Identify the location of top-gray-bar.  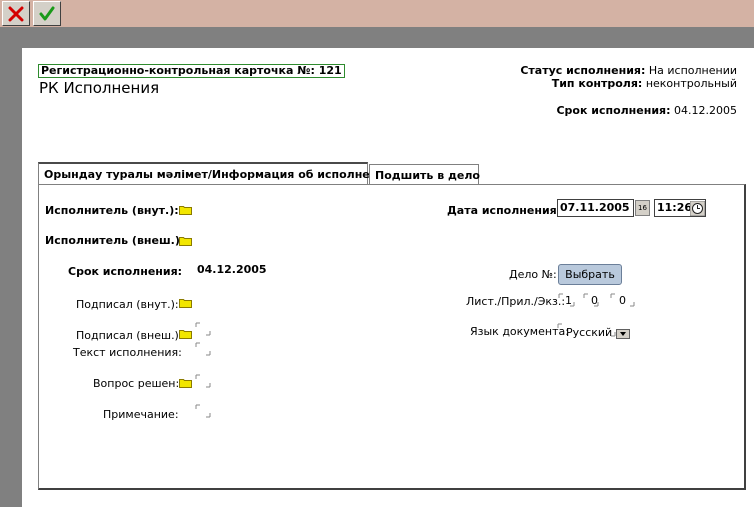
(377, 37).